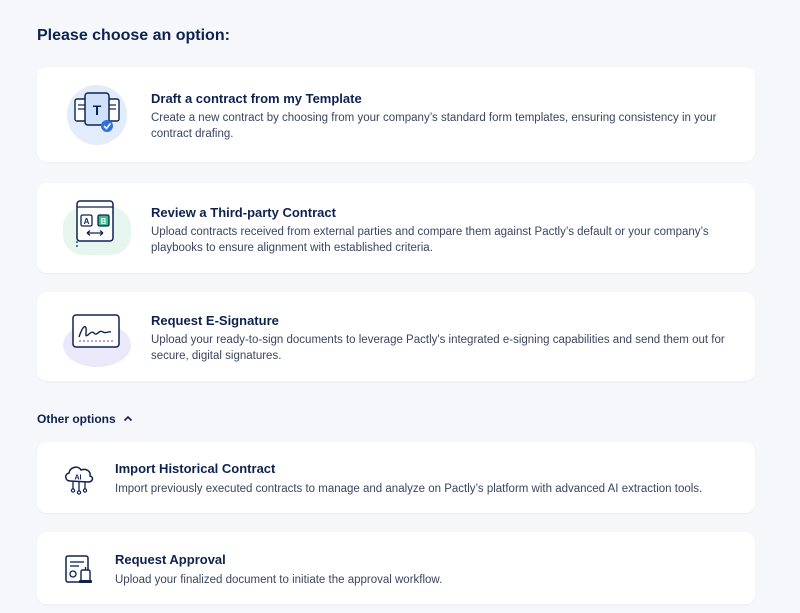  What do you see at coordinates (87, 221) in the screenshot?
I see `svg-text: A` at bounding box center [87, 221].